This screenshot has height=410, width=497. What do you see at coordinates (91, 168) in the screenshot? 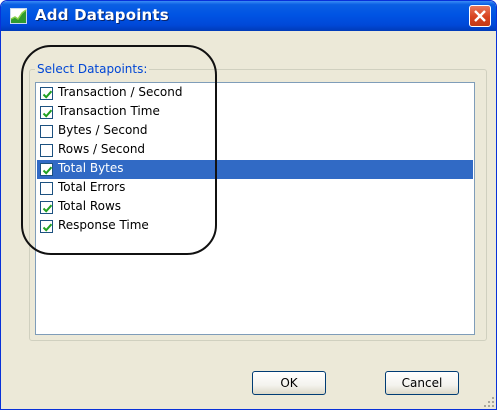
I see `list-item-label: Total Bytes` at bounding box center [91, 168].